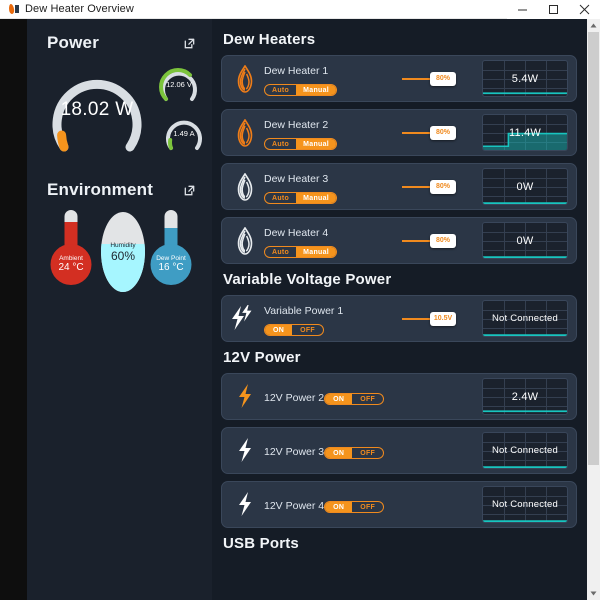 This screenshot has height=600, width=600. I want to click on device-info: 12V Power 3 ON OFF, so click(326, 451).